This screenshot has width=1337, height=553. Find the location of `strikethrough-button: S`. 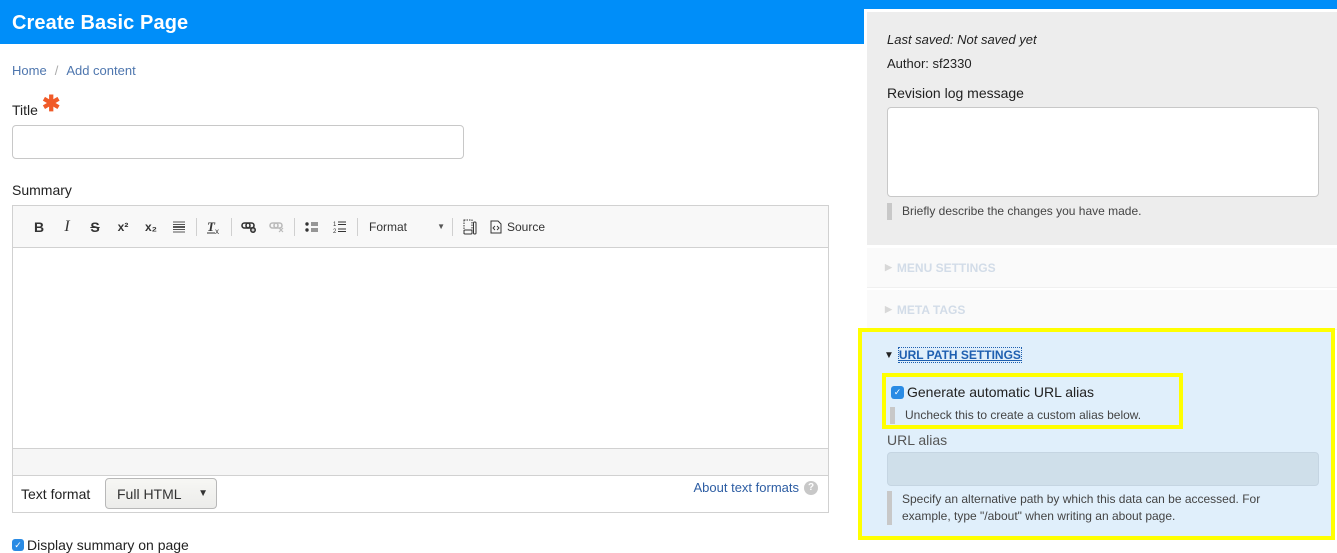

strikethrough-button: S is located at coordinates (95, 227).